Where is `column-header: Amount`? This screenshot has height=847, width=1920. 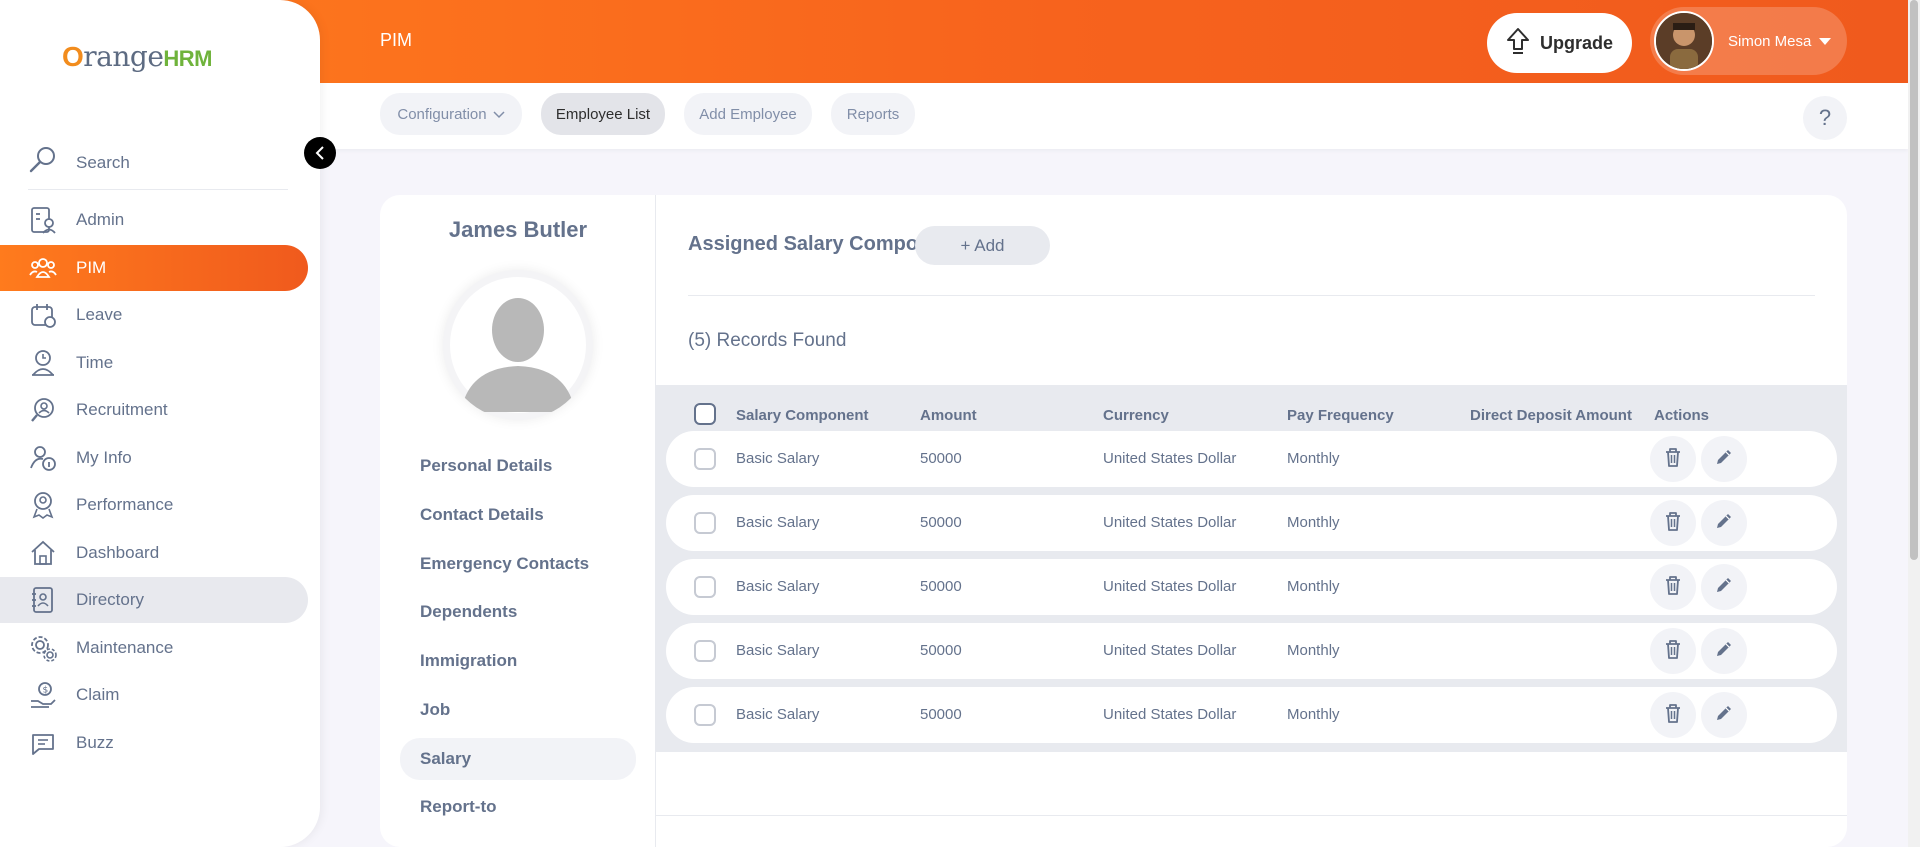 column-header: Amount is located at coordinates (948, 415).